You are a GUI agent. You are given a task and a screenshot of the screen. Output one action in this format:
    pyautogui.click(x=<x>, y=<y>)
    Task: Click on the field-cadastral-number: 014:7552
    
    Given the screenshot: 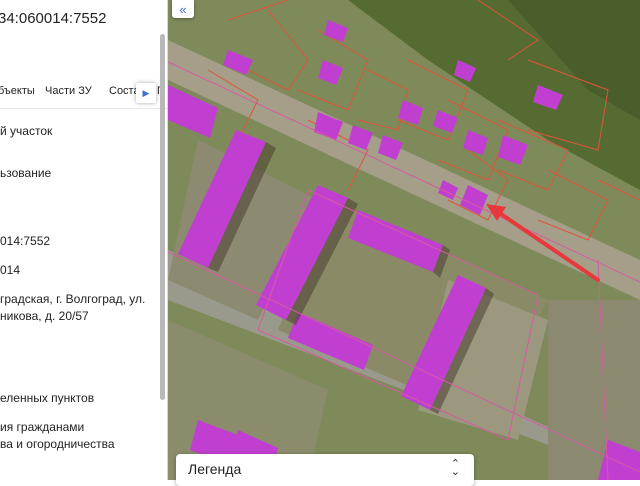 What is the action you would take?
    pyautogui.click(x=25, y=241)
    